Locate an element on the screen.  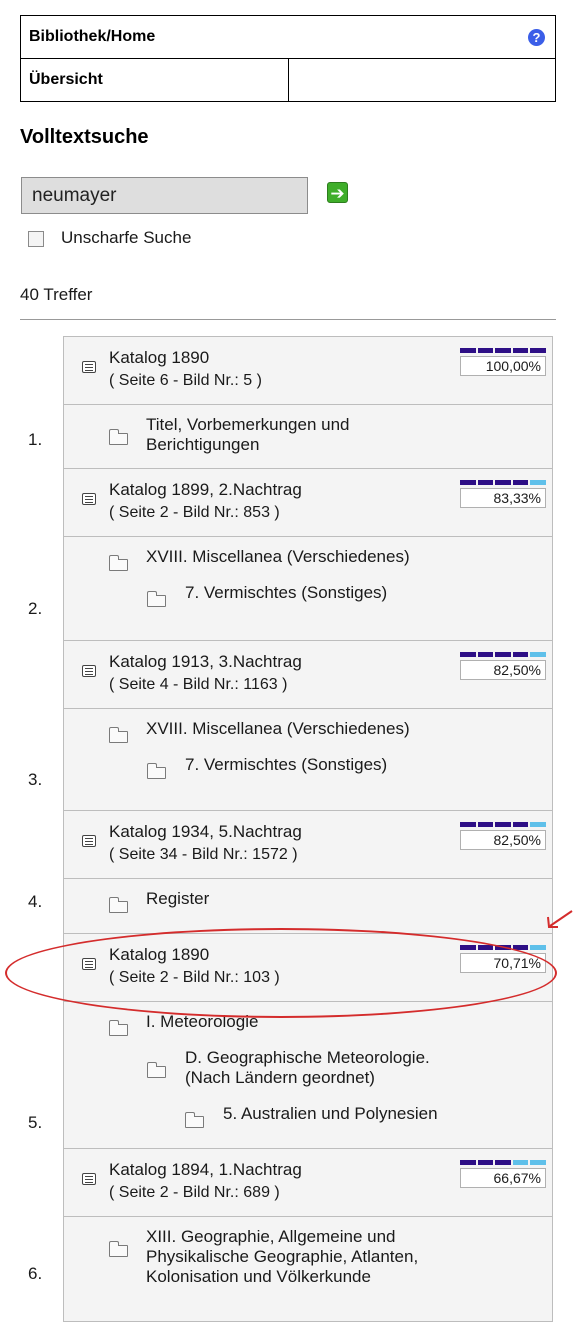
tree-item-line: Register is located at coordinates (178, 898).